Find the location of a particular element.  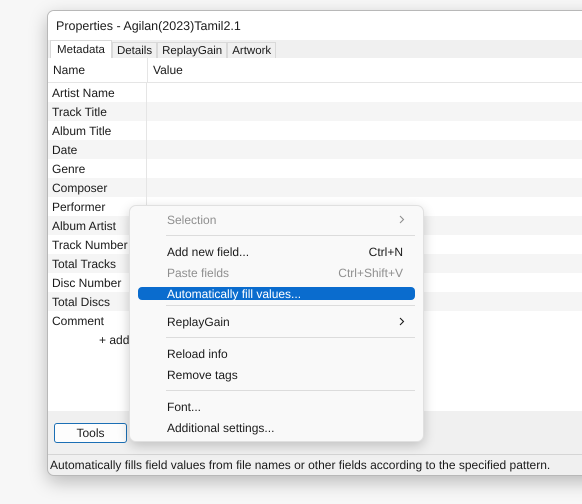

tools-button: Tools is located at coordinates (90, 432).